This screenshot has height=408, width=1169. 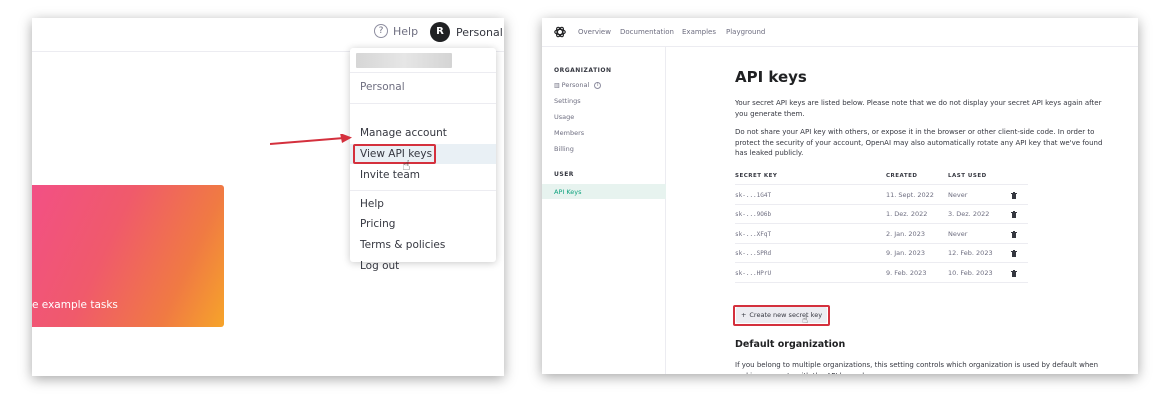 What do you see at coordinates (970, 253) in the screenshot?
I see `last-used-cell: 12. Feb. 2023` at bounding box center [970, 253].